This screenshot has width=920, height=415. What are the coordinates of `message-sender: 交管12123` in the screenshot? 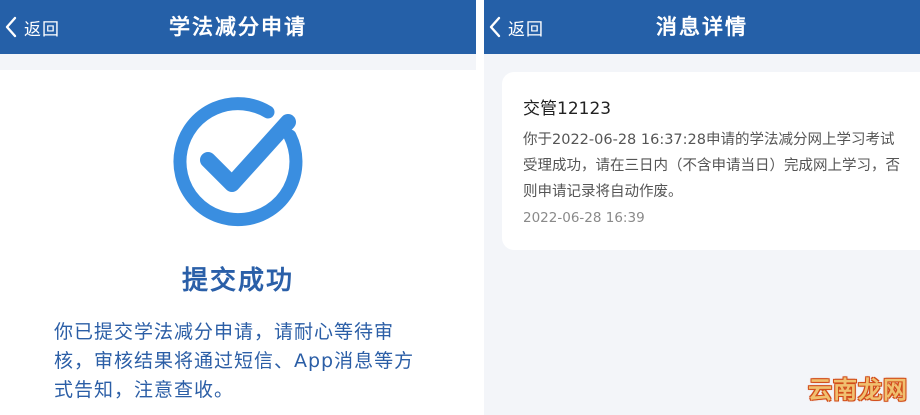 It's located at (567, 109).